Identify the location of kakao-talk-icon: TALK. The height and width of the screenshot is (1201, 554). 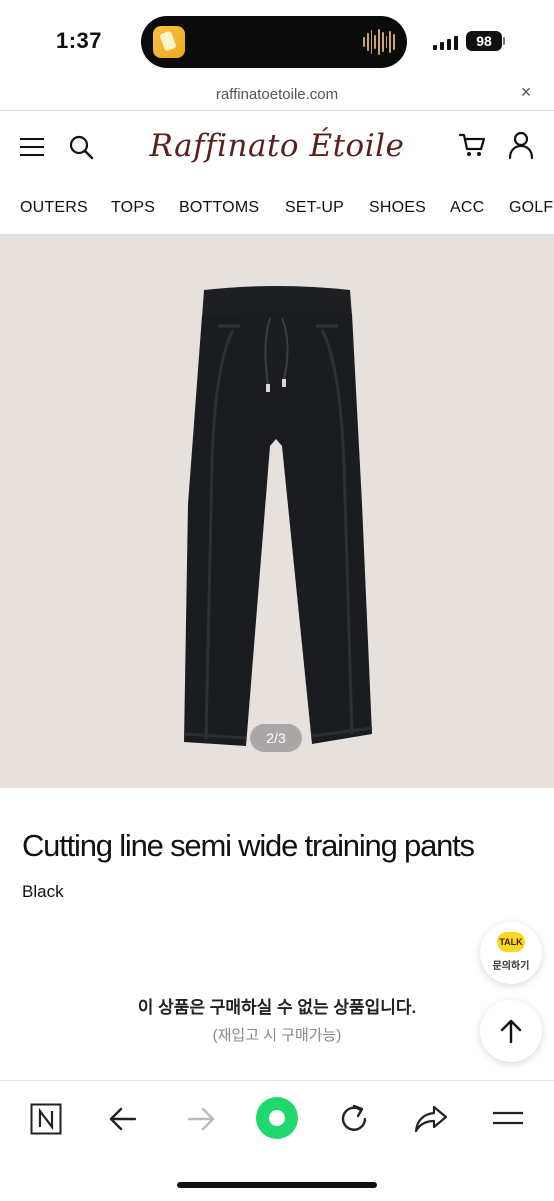
(511, 942).